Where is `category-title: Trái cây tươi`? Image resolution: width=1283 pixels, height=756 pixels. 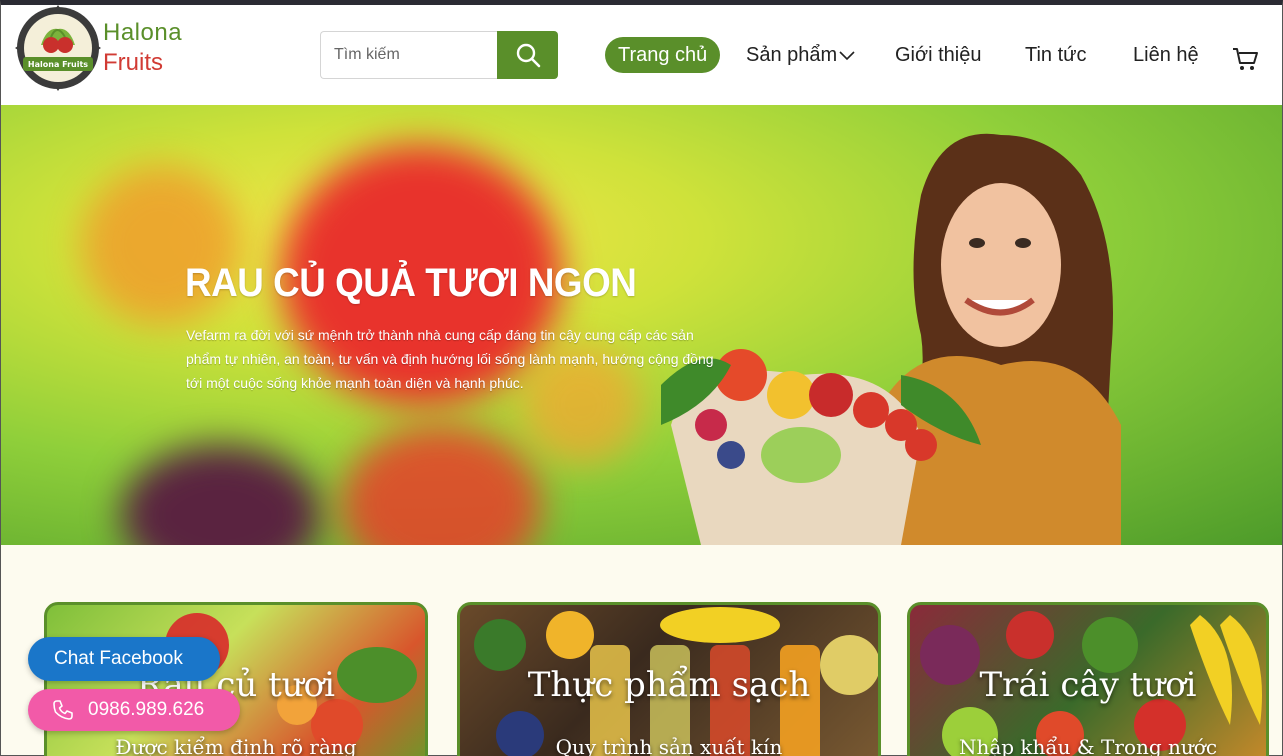
category-title: Trái cây tươi is located at coordinates (1088, 685).